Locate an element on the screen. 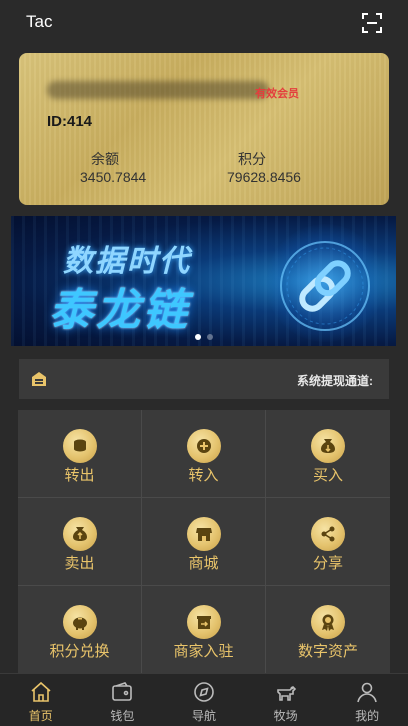 The height and width of the screenshot is (726, 408). piggy-bank-icon is located at coordinates (79, 622).